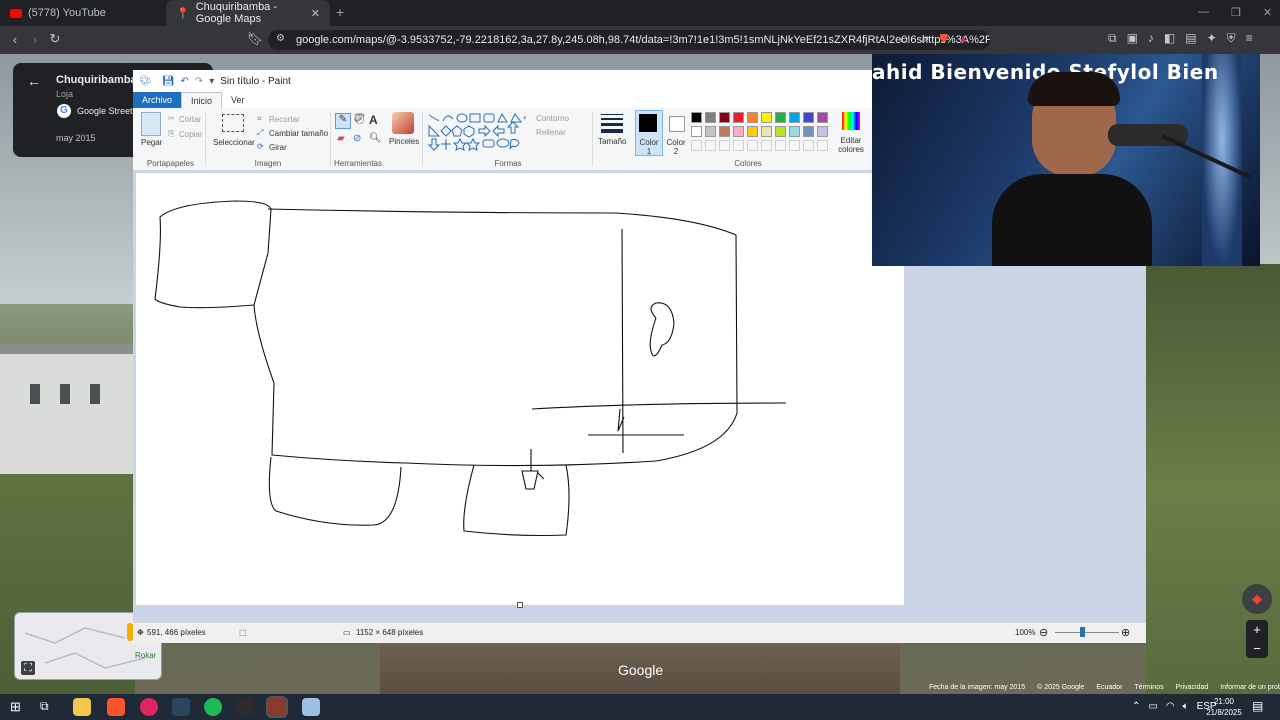 This screenshot has width=1280, height=720. What do you see at coordinates (1257, 599) in the screenshot?
I see `compass-icon: ◆` at bounding box center [1257, 599].